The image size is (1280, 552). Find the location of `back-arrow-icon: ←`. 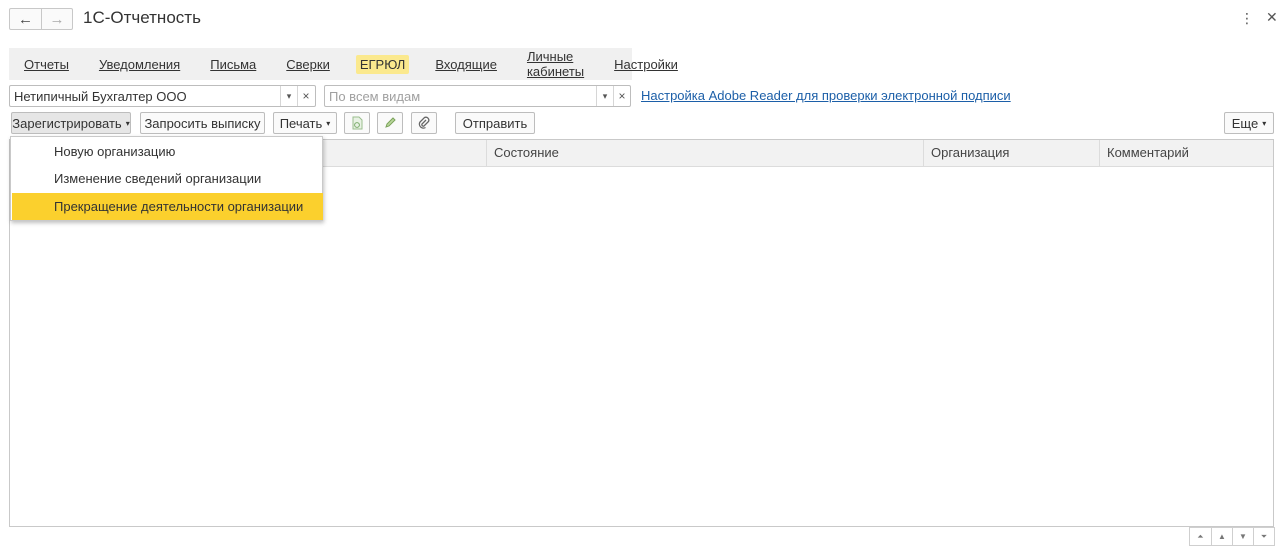

back-arrow-icon: ← is located at coordinates (25, 19).